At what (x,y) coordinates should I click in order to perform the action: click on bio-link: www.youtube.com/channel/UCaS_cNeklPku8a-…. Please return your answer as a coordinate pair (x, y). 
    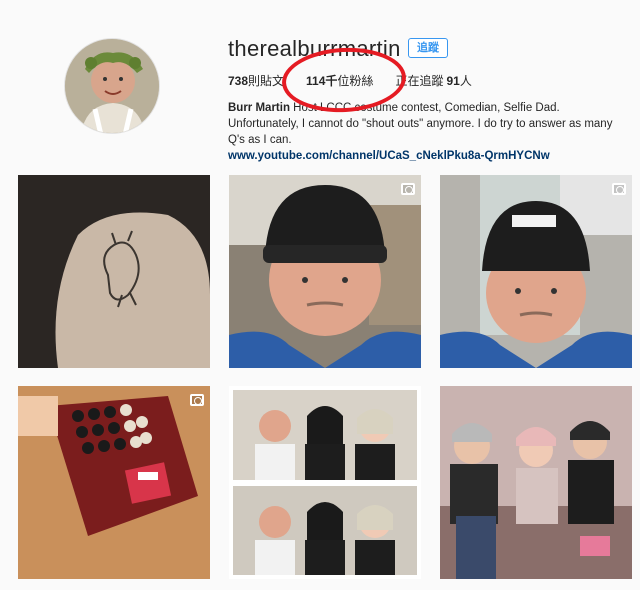
    Looking at the image, I should click on (428, 156).